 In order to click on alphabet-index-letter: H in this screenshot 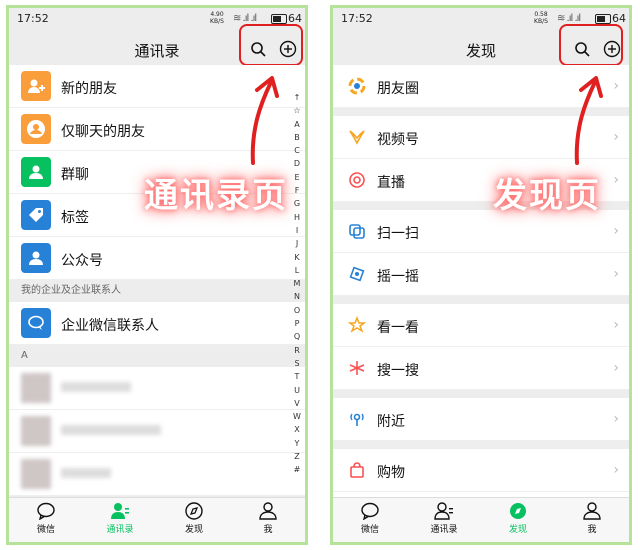, I will do `click(297, 217)`.